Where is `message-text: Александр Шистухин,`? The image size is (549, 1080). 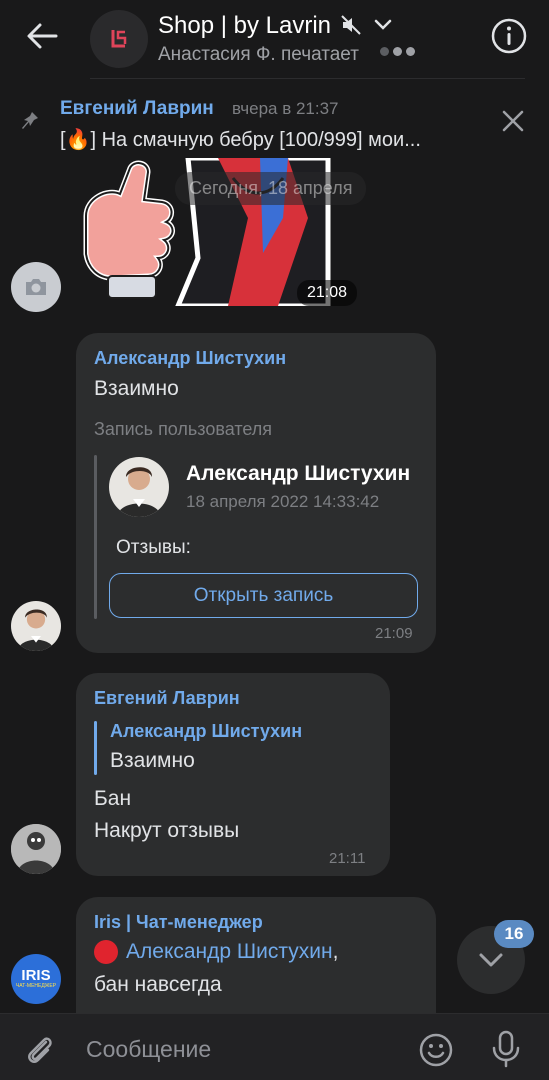 message-text: Александр Шистухин, is located at coordinates (216, 952).